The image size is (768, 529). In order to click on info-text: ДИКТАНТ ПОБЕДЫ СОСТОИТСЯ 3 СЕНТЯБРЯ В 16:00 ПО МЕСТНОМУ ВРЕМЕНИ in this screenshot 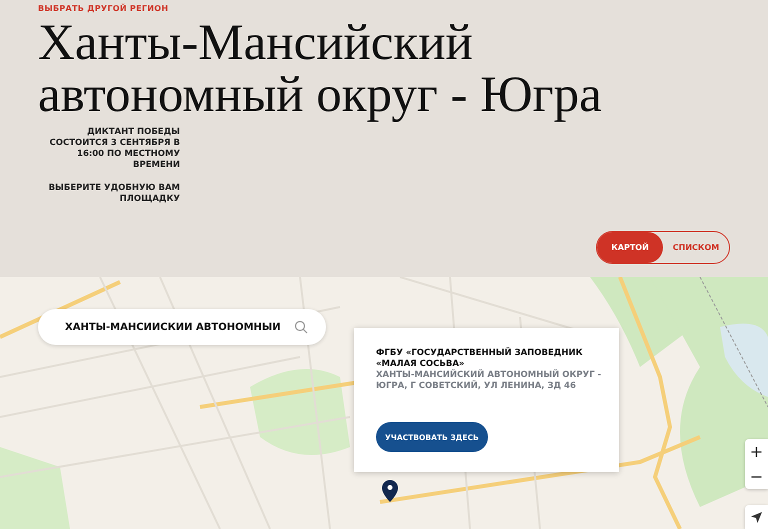, I will do `click(114, 149)`.